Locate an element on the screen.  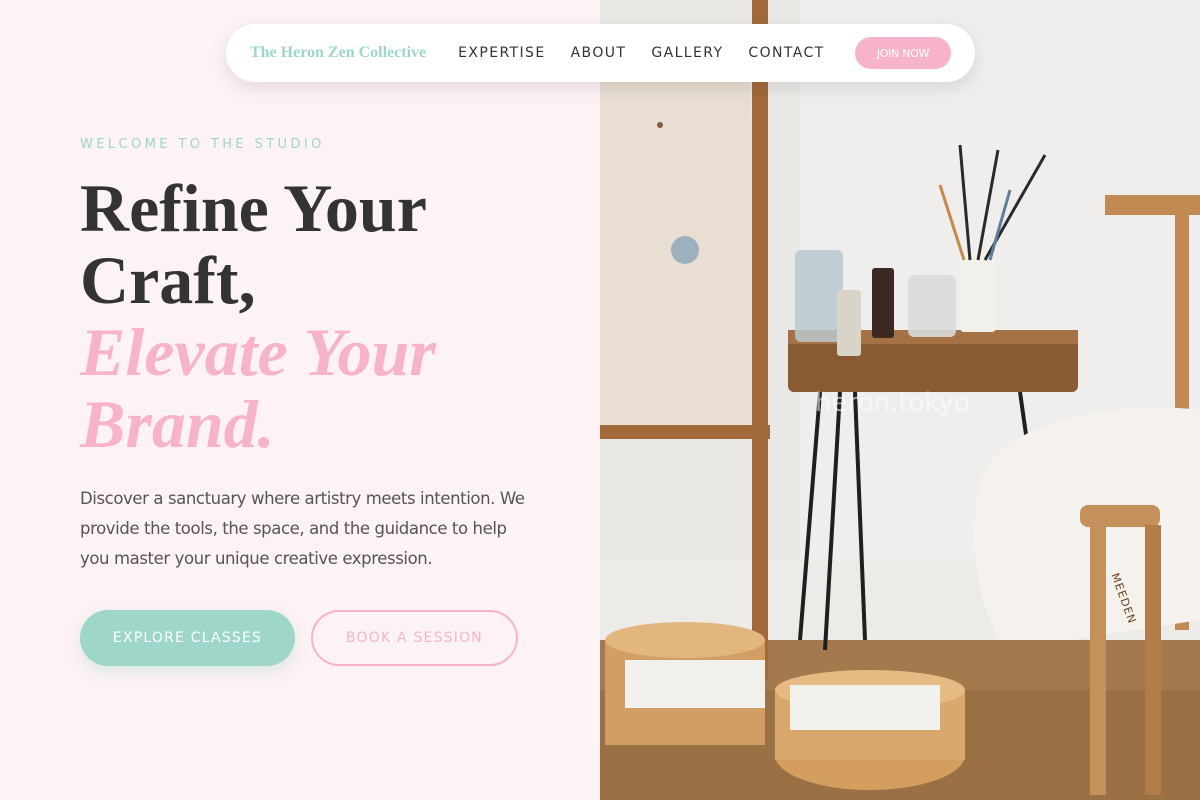
join-now-button: JOIN NOW is located at coordinates (903, 53).